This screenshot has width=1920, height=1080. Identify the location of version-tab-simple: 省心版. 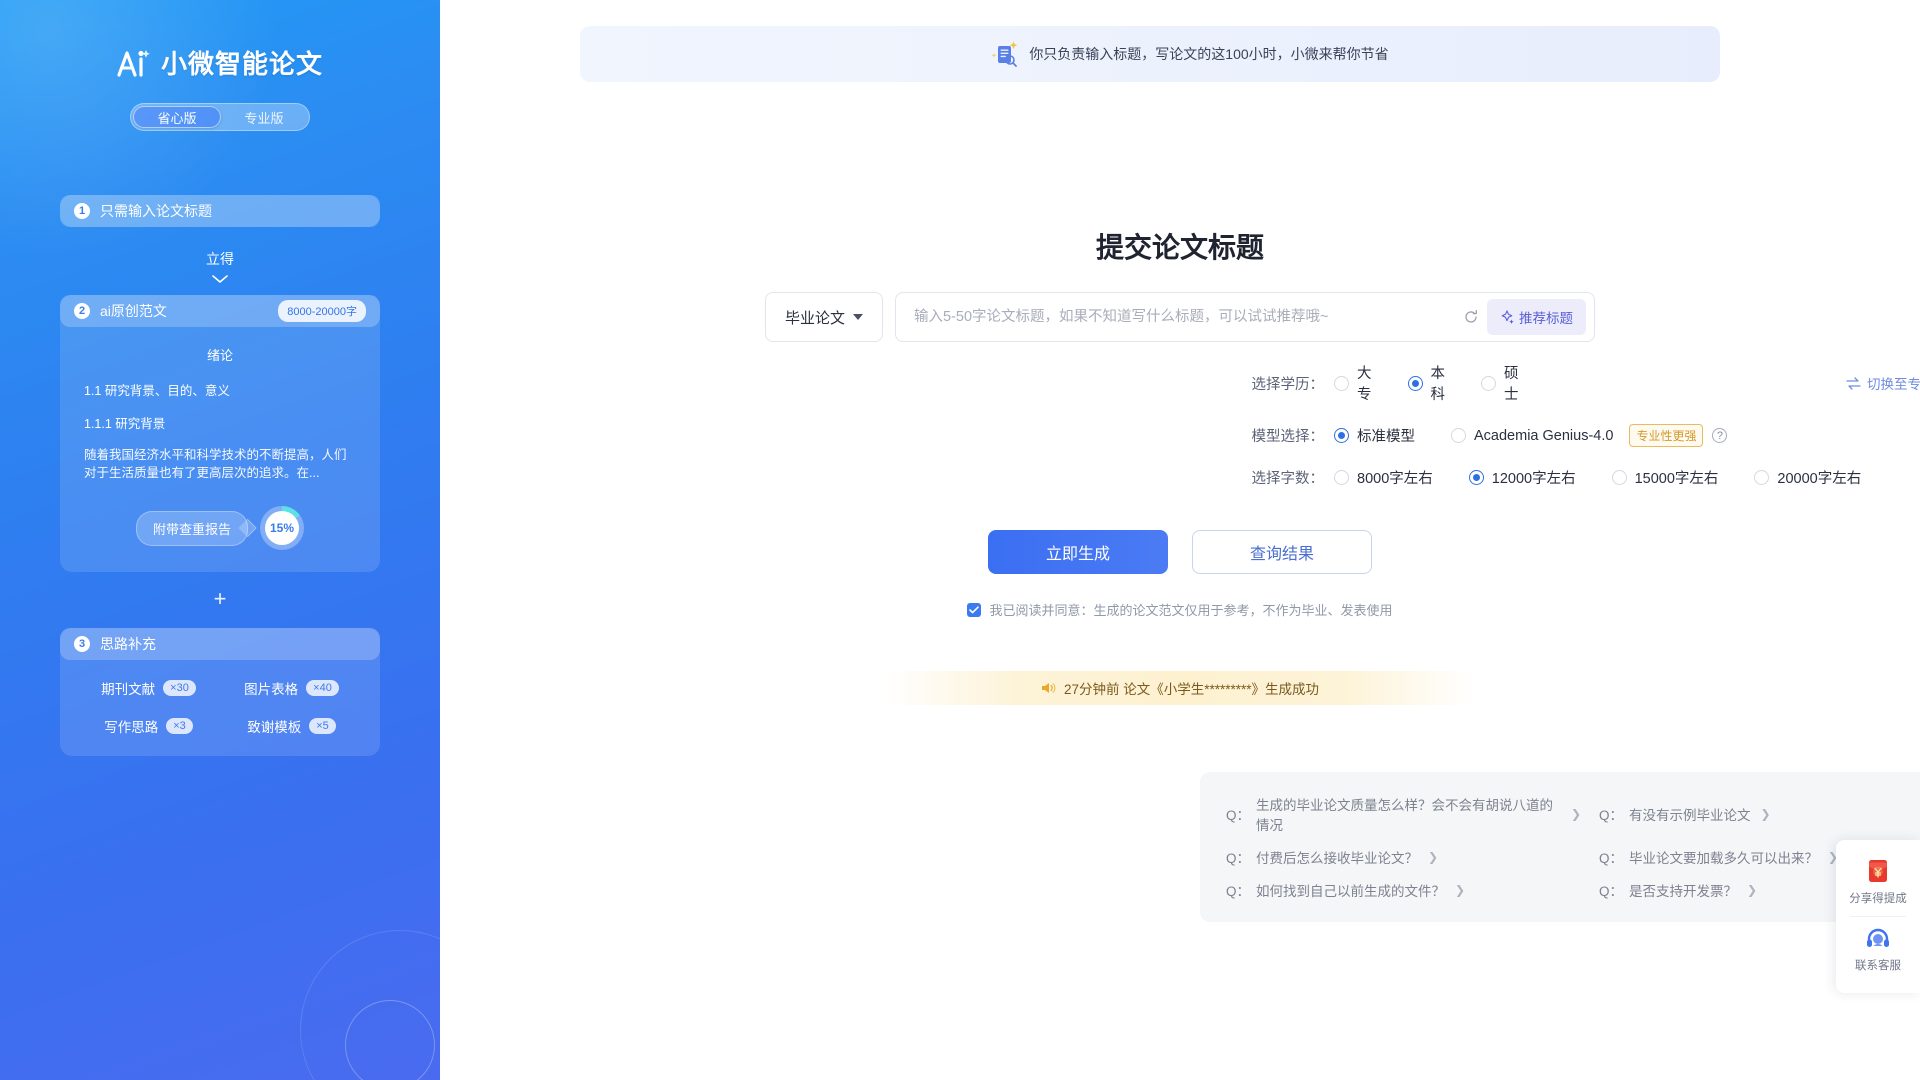
(177, 117).